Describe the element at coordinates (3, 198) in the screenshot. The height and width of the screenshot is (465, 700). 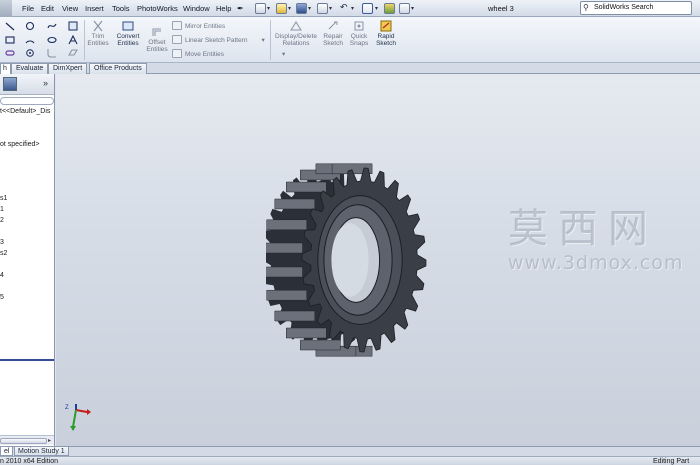
I see `tree-item-feature: s1` at that location.